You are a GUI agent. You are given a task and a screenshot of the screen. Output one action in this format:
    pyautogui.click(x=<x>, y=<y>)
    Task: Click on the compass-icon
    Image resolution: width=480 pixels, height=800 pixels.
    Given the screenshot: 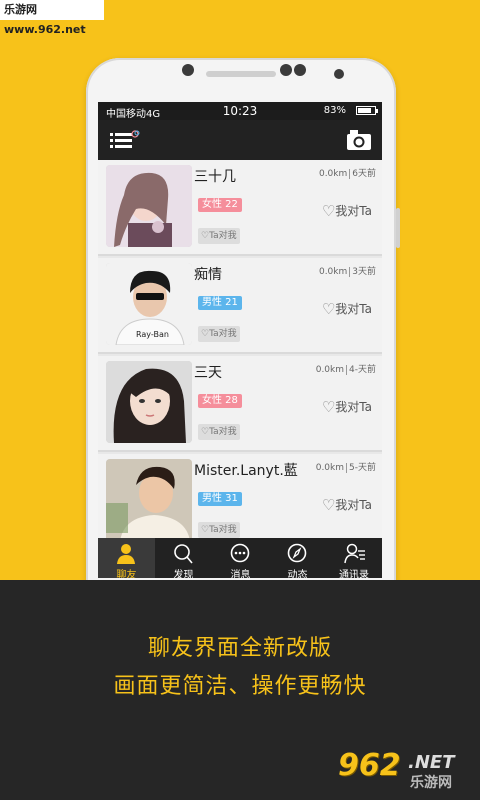 What is the action you would take?
    pyautogui.click(x=297, y=553)
    